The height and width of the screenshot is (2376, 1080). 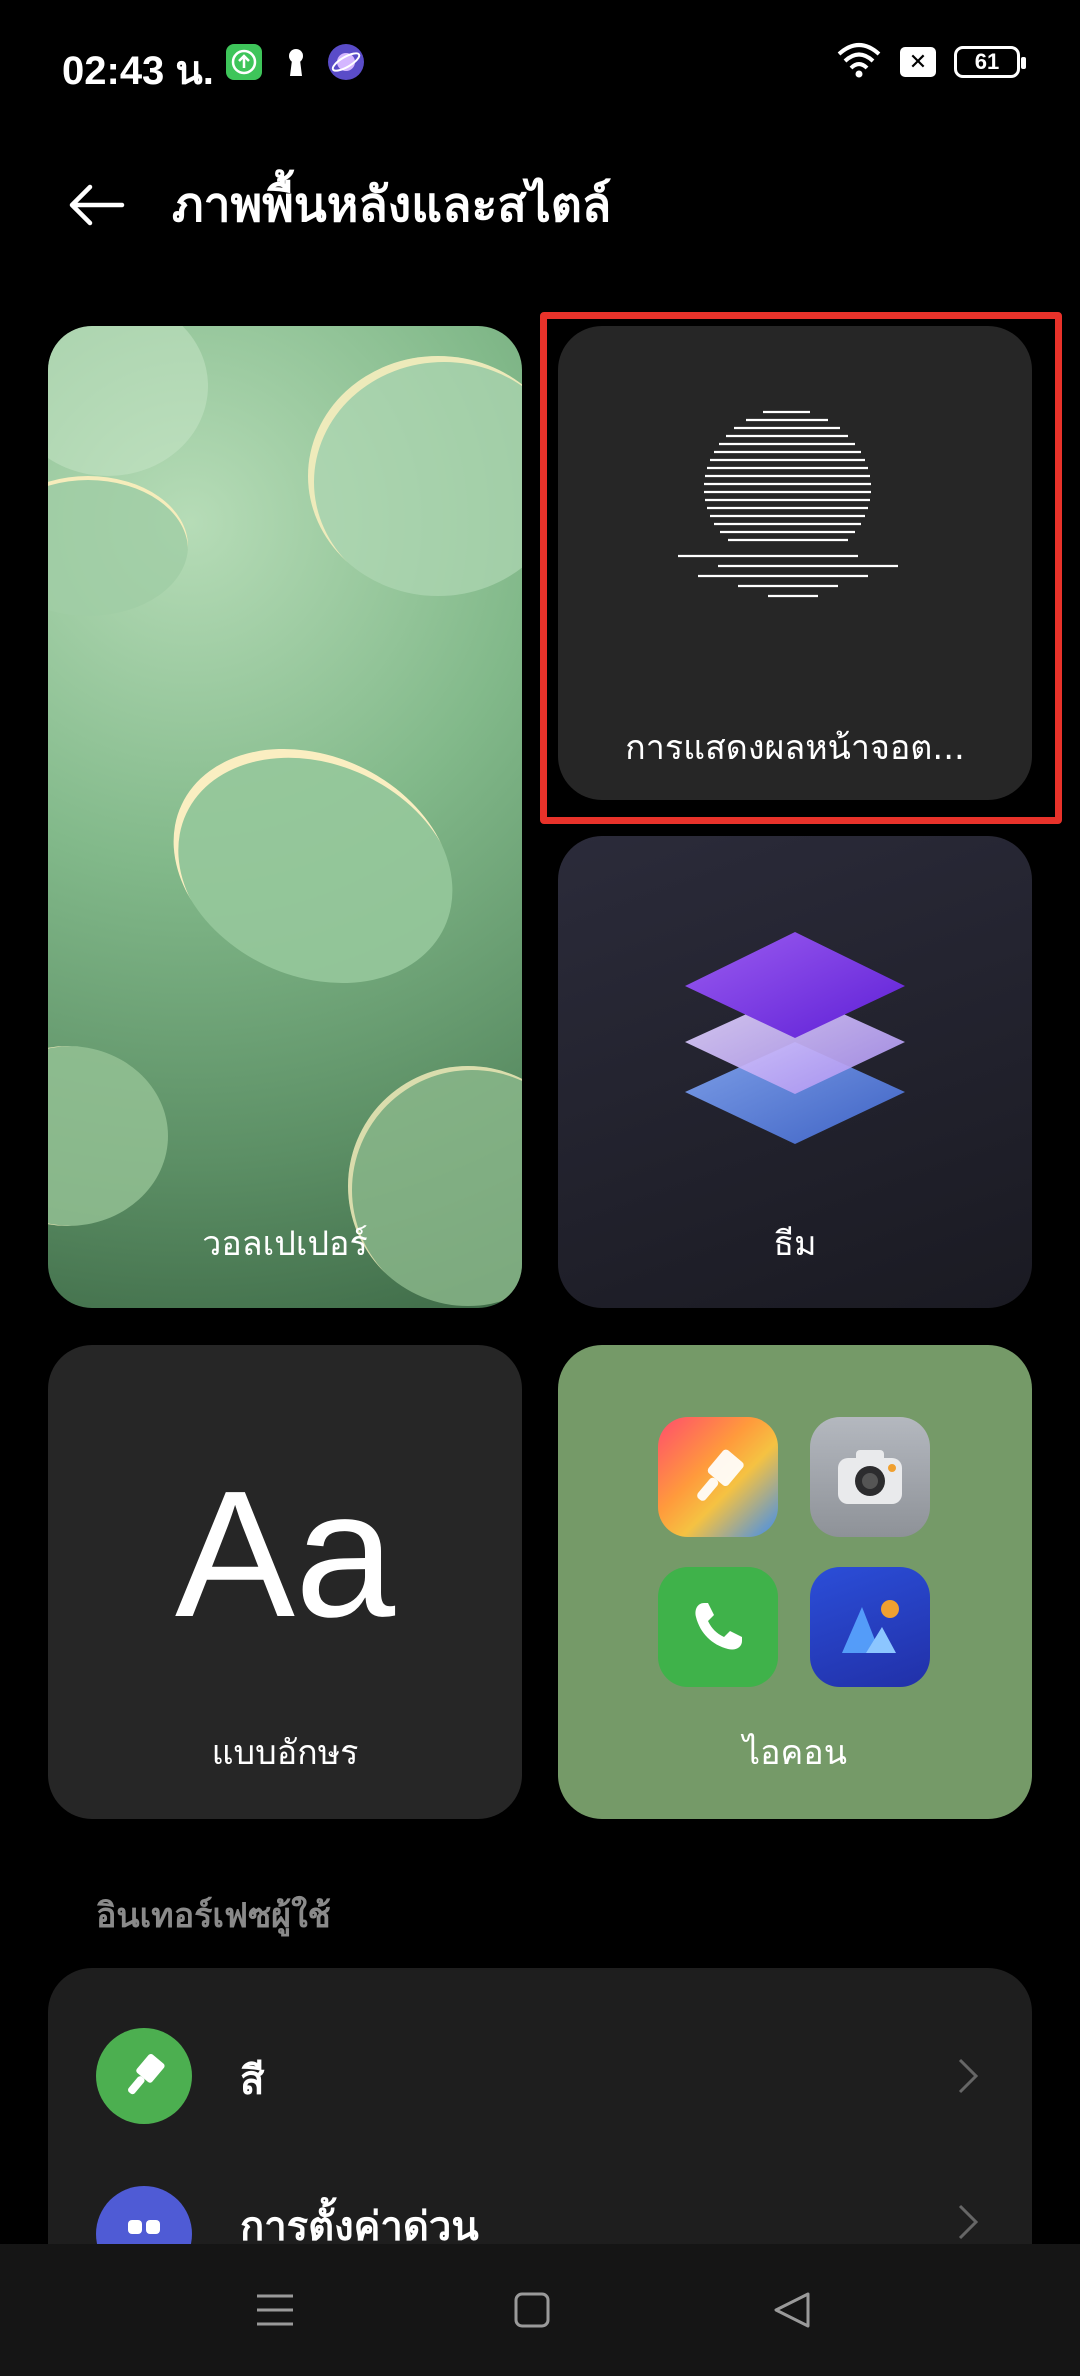 I want to click on icon-label: ไอคอน, so click(x=795, y=1753).